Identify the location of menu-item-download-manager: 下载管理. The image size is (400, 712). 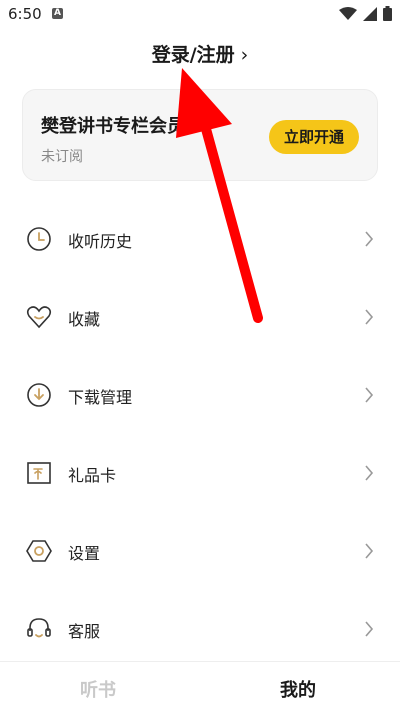
(200, 395).